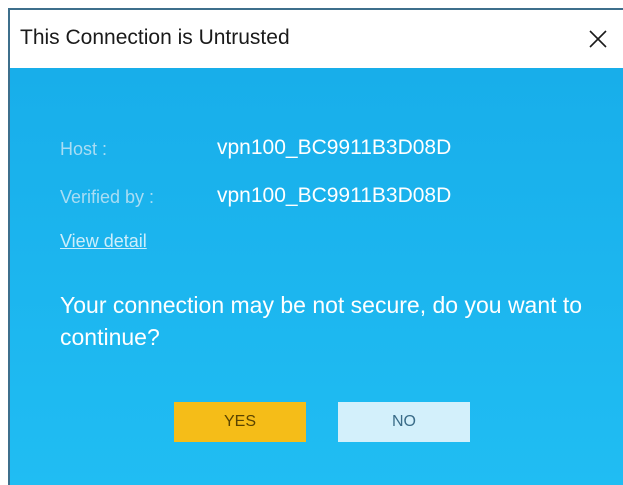 This screenshot has height=485, width=623. Describe the element at coordinates (404, 422) in the screenshot. I see `no-button: NO` at that location.